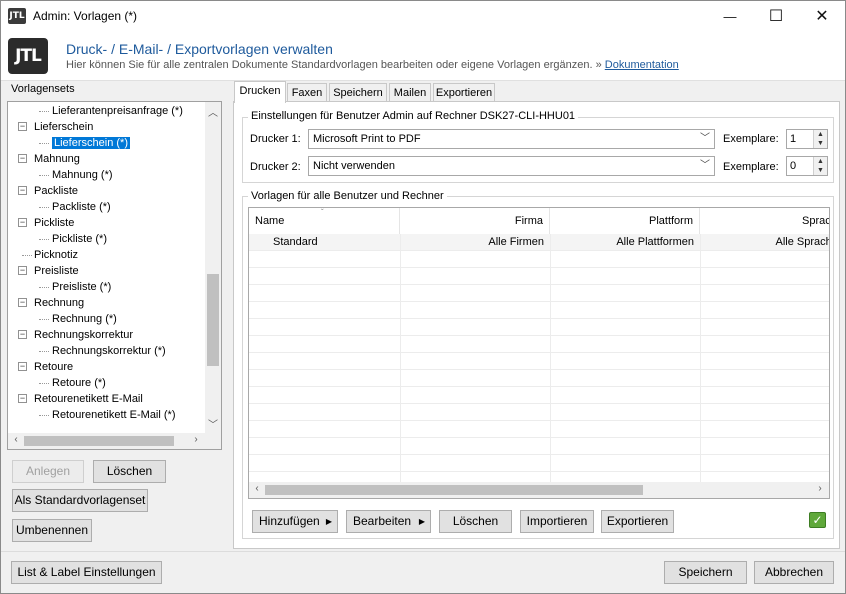 This screenshot has height=594, width=846. Describe the element at coordinates (637, 521) in the screenshot. I see `export-button: Exportieren` at that location.